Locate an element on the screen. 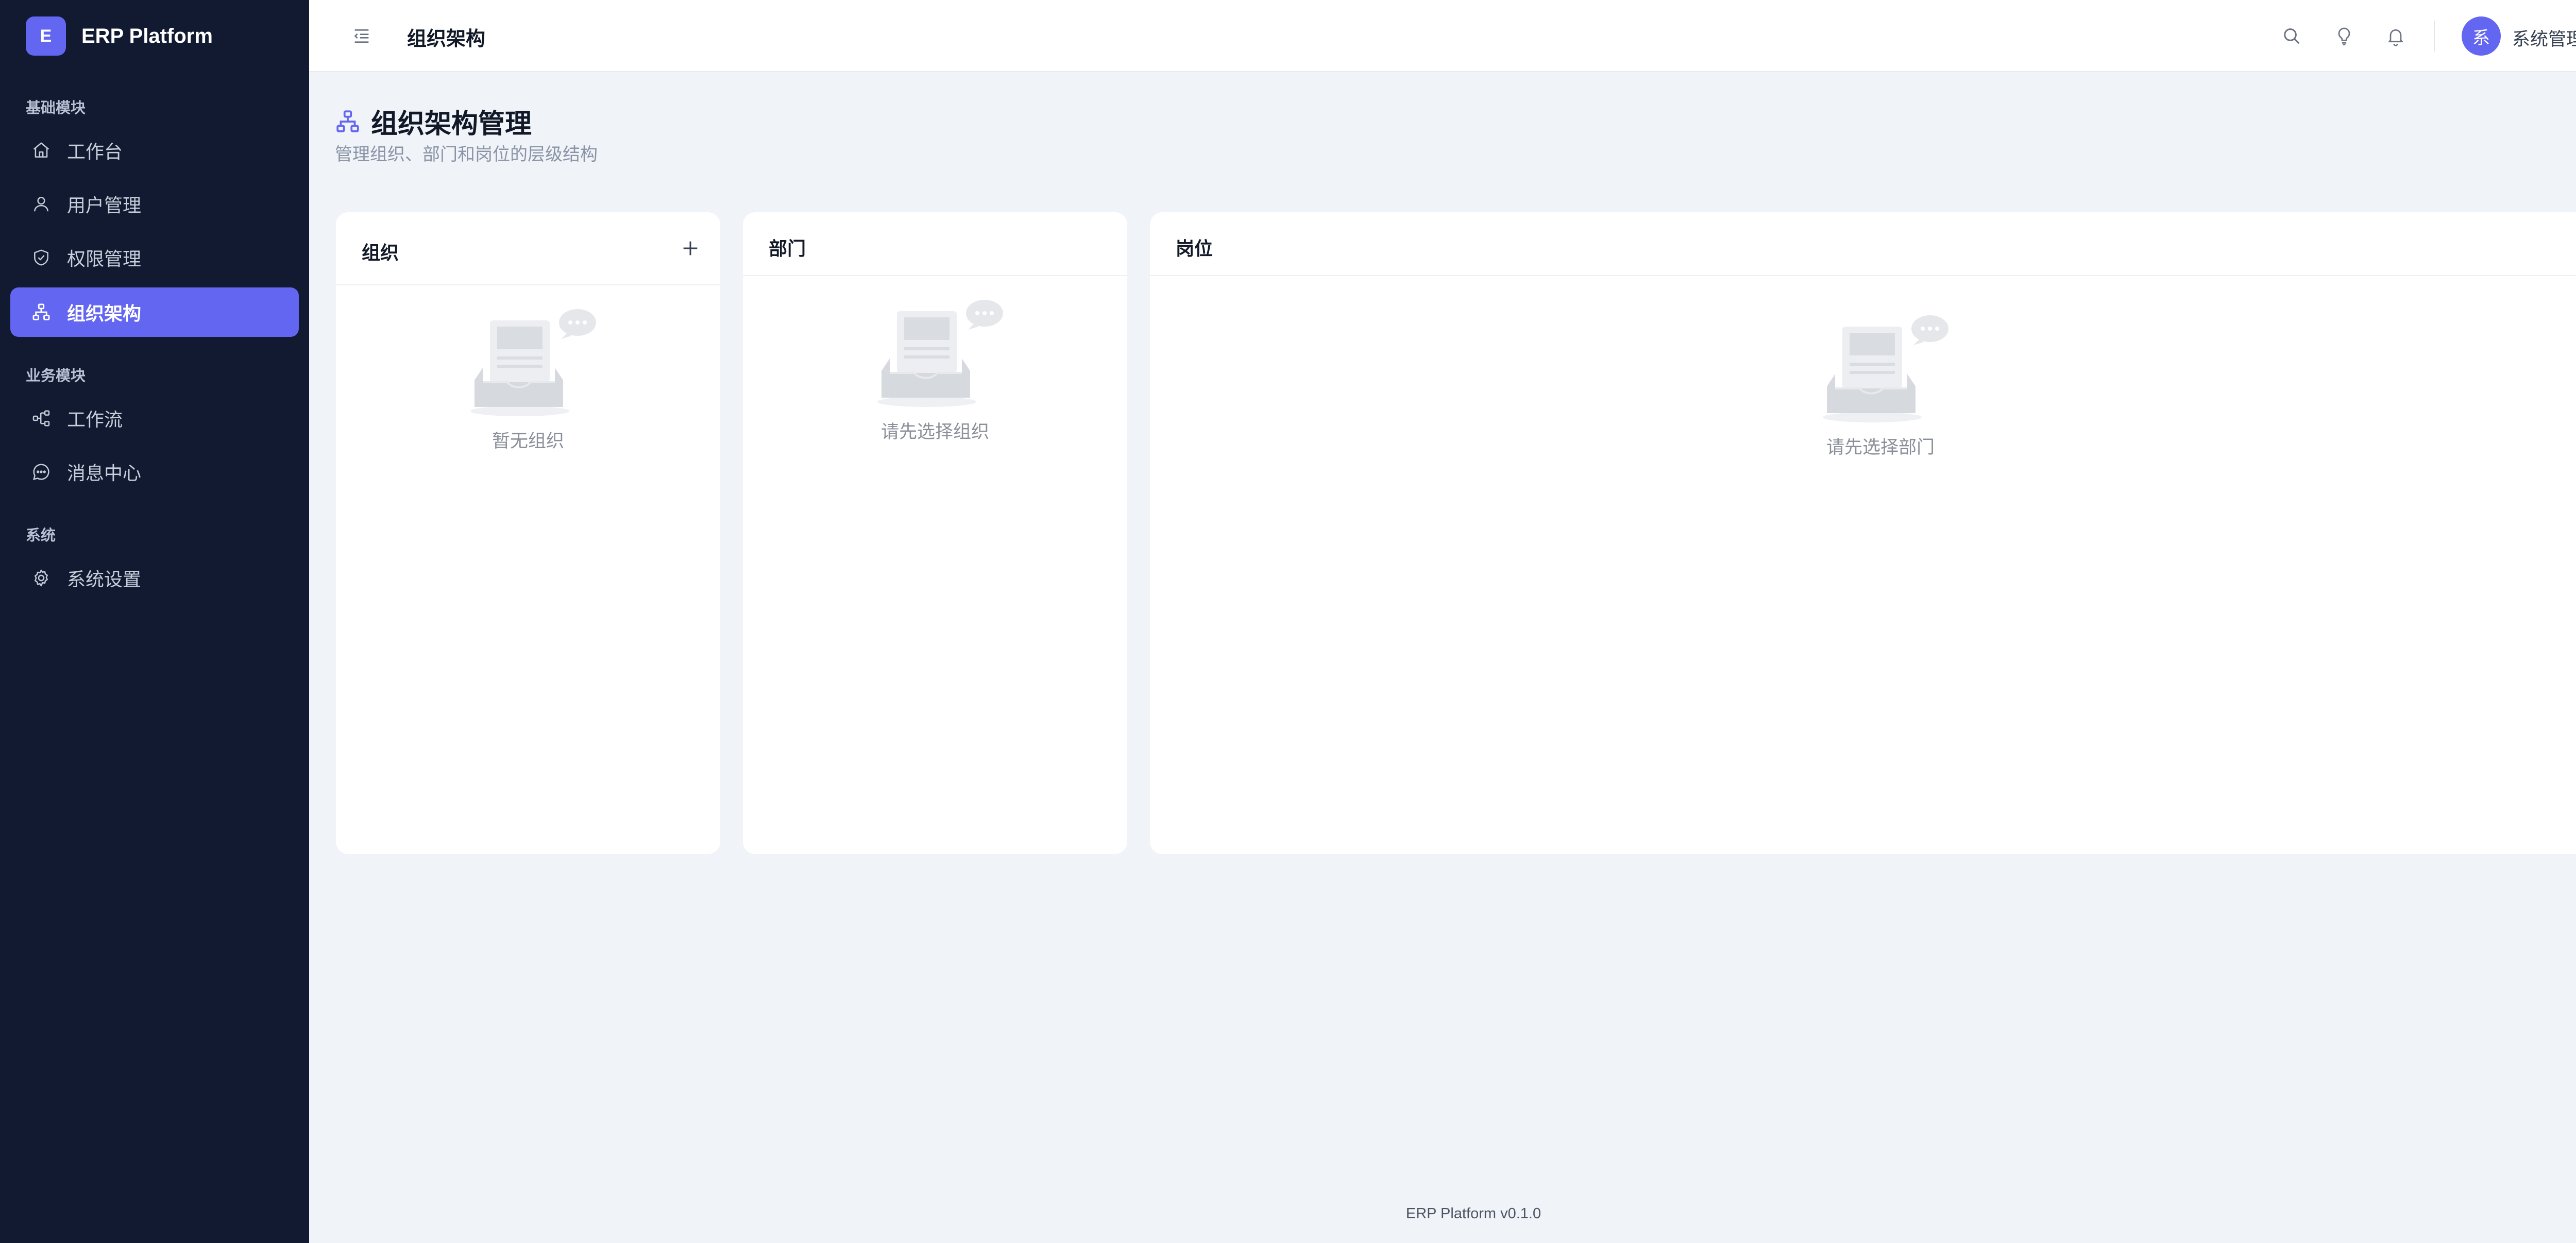  department-empty-state: 请先选择组织 is located at coordinates (935, 367).